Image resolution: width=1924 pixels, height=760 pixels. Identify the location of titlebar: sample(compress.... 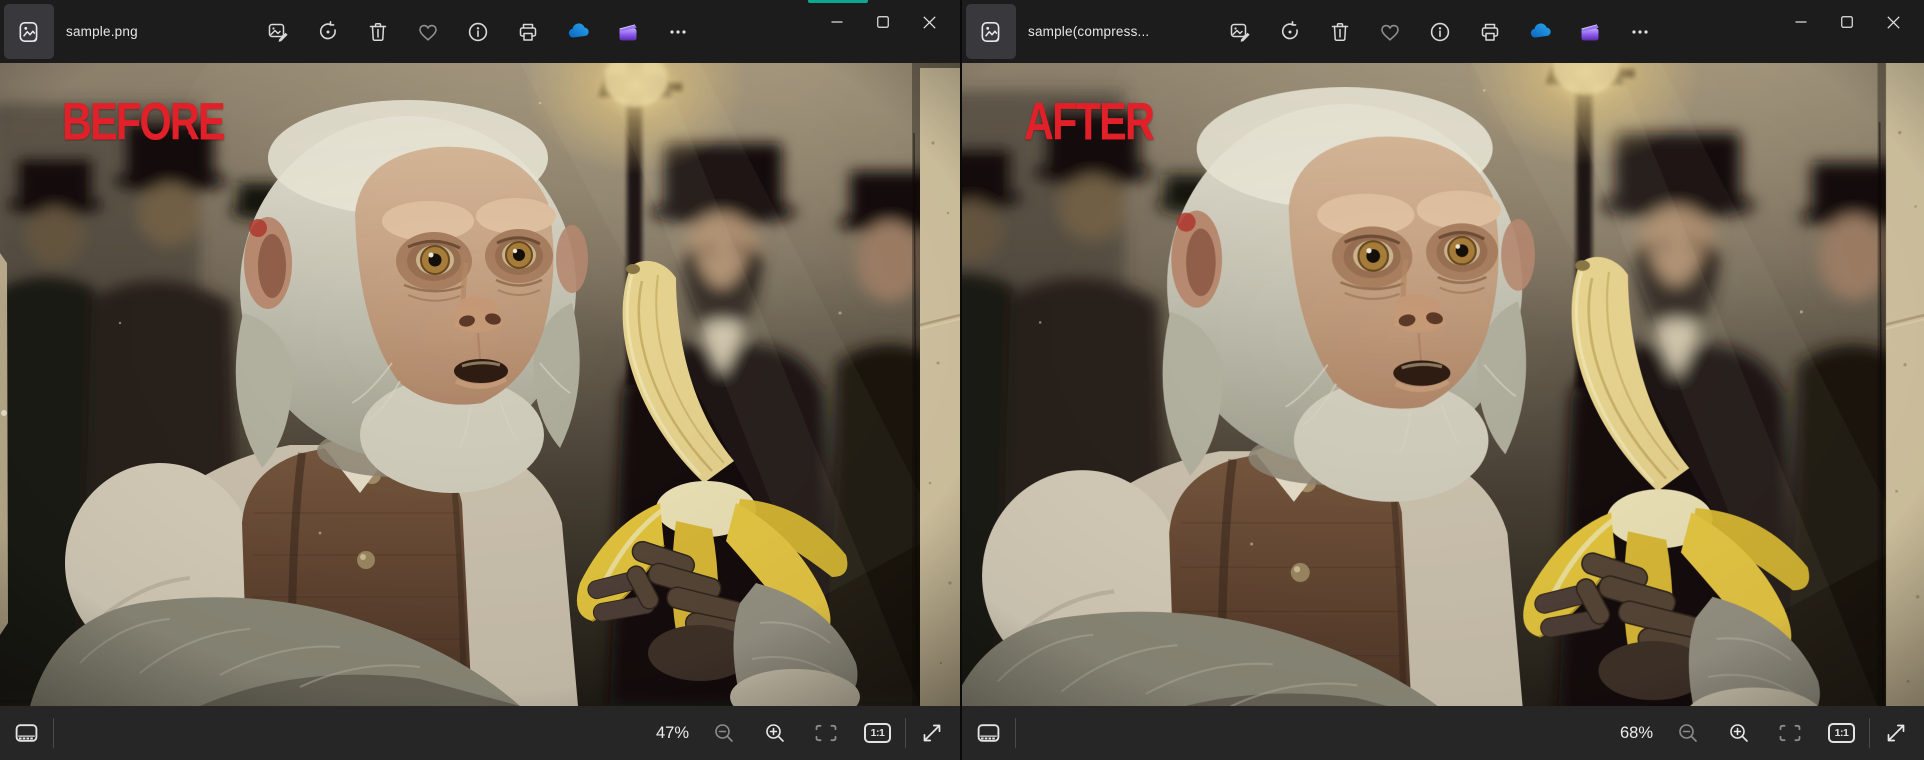
(1443, 31).